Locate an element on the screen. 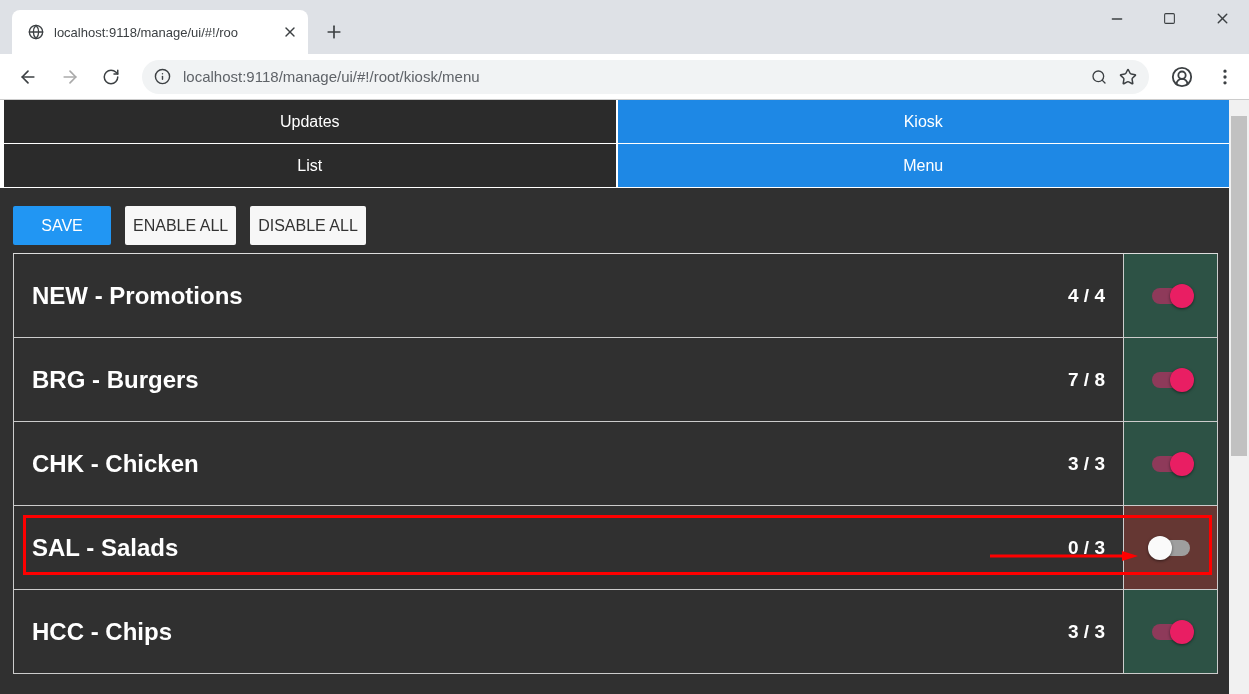 Image resolution: width=1249 pixels, height=694 pixels. browser-tab: localhost:9118/manage/ui/#!/roo is located at coordinates (160, 32).